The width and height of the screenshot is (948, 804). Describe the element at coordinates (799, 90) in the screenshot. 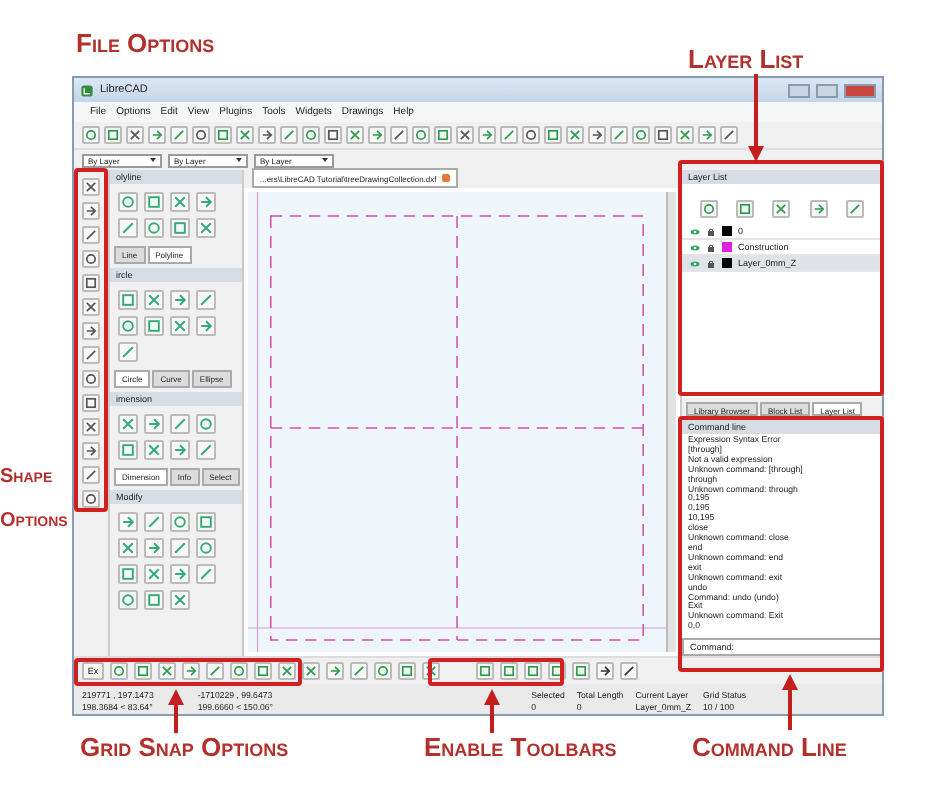

I see `minimize-button` at that location.